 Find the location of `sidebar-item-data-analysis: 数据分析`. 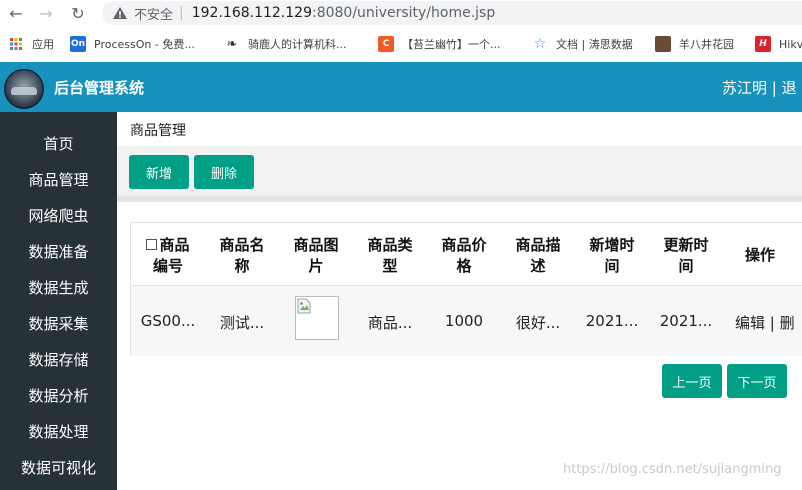

sidebar-item-data-analysis: 数据分析 is located at coordinates (58, 396).